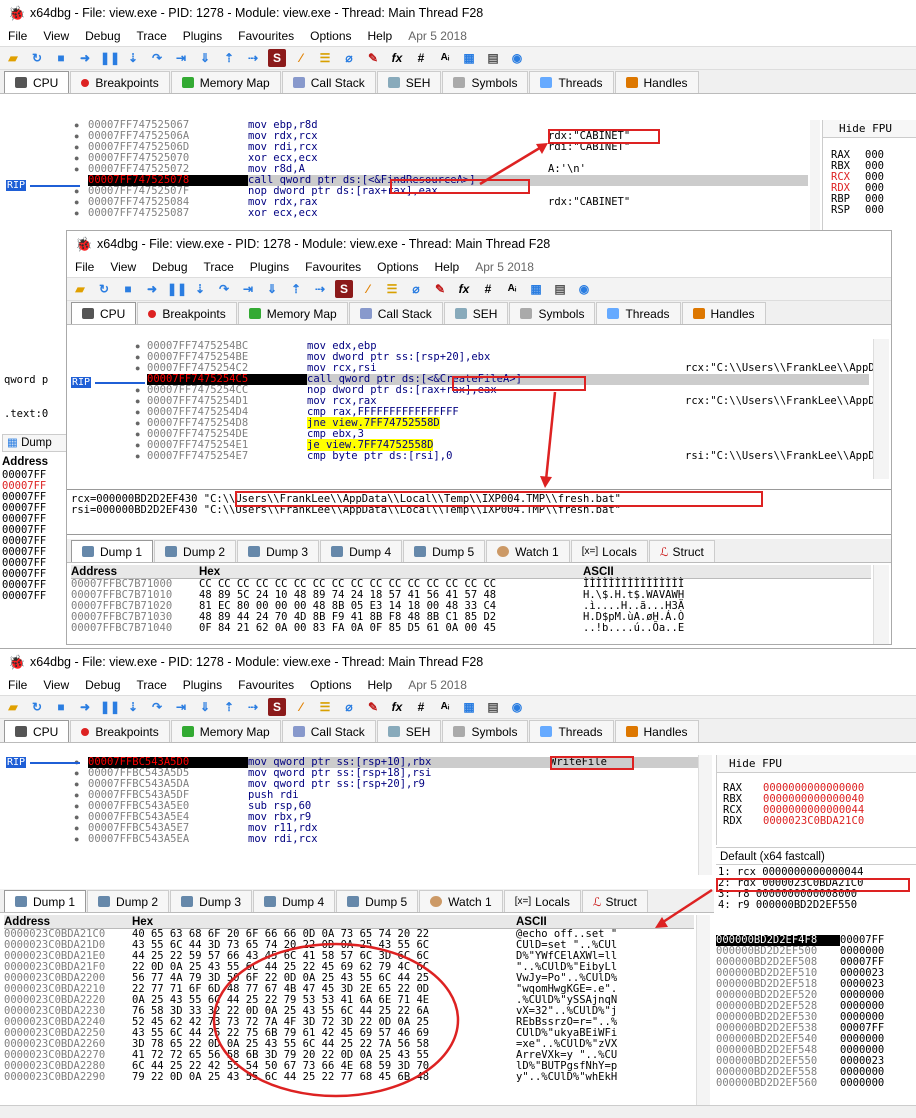 The image size is (916, 1118). Describe the element at coordinates (816, 856) in the screenshot. I see `calling-convention-select: Default (x64 fastcall)` at that location.